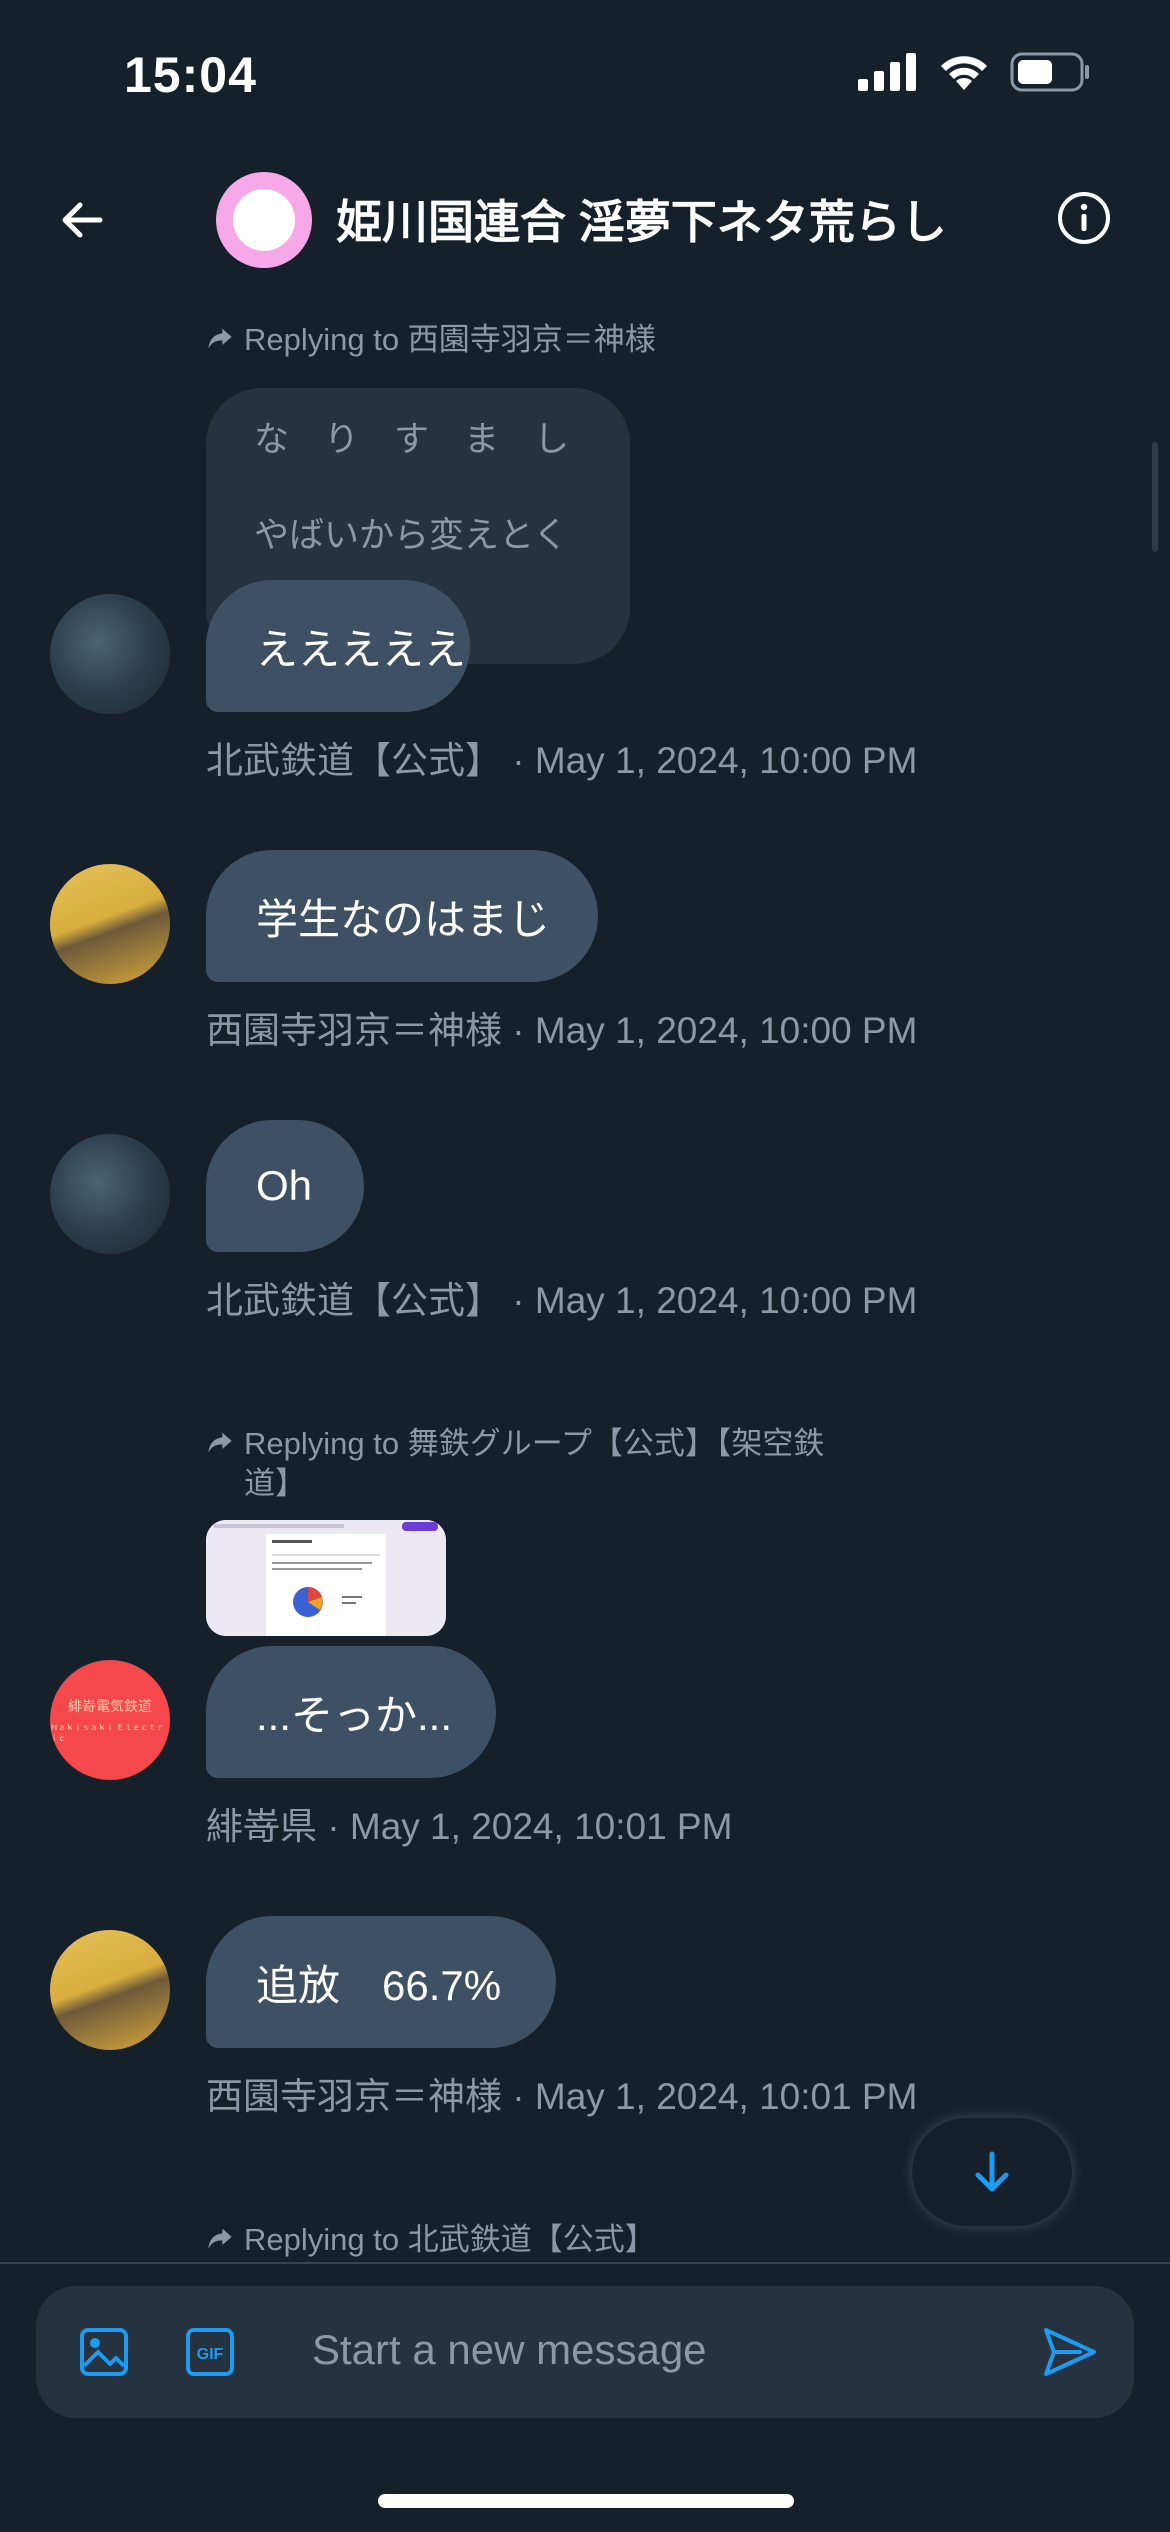  Describe the element at coordinates (1084, 218) in the screenshot. I see `info-icon` at that location.